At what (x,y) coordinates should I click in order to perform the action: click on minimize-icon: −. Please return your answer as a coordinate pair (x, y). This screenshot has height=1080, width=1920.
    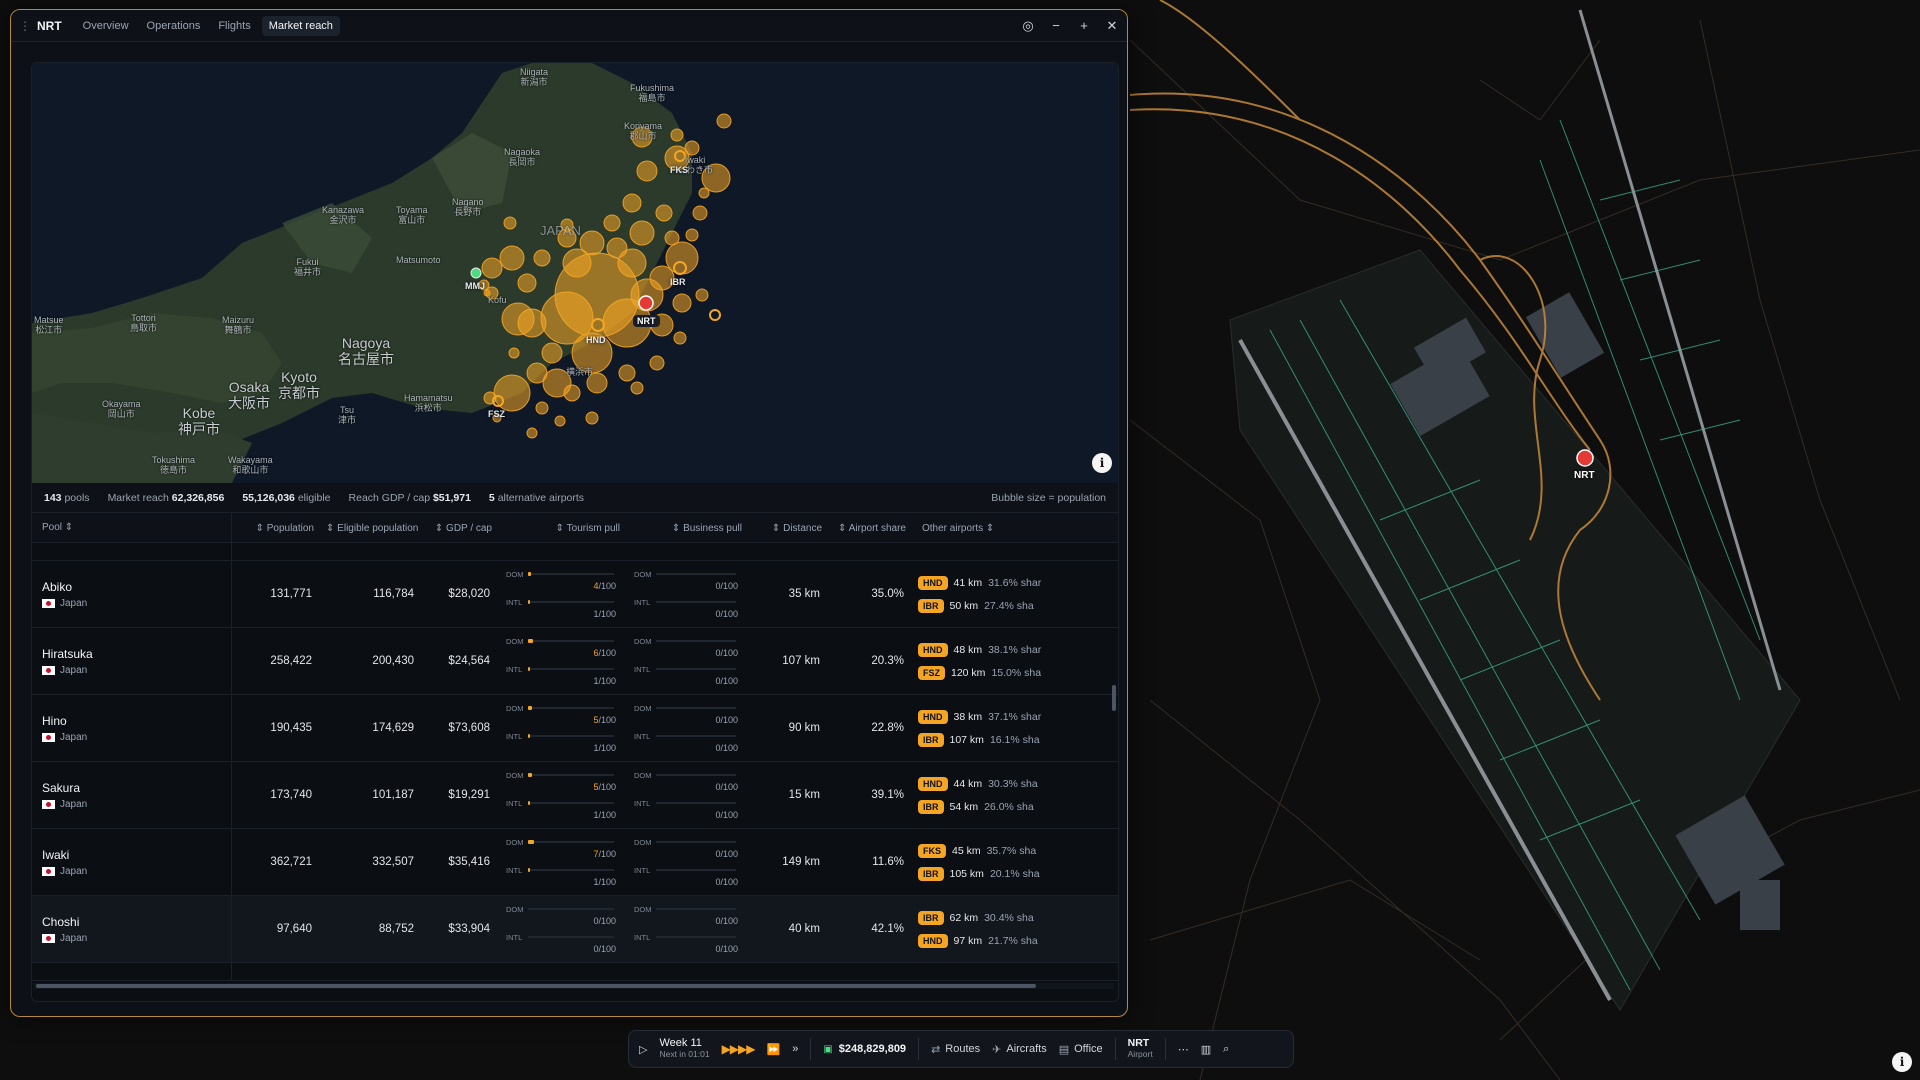
    Looking at the image, I should click on (1056, 25).